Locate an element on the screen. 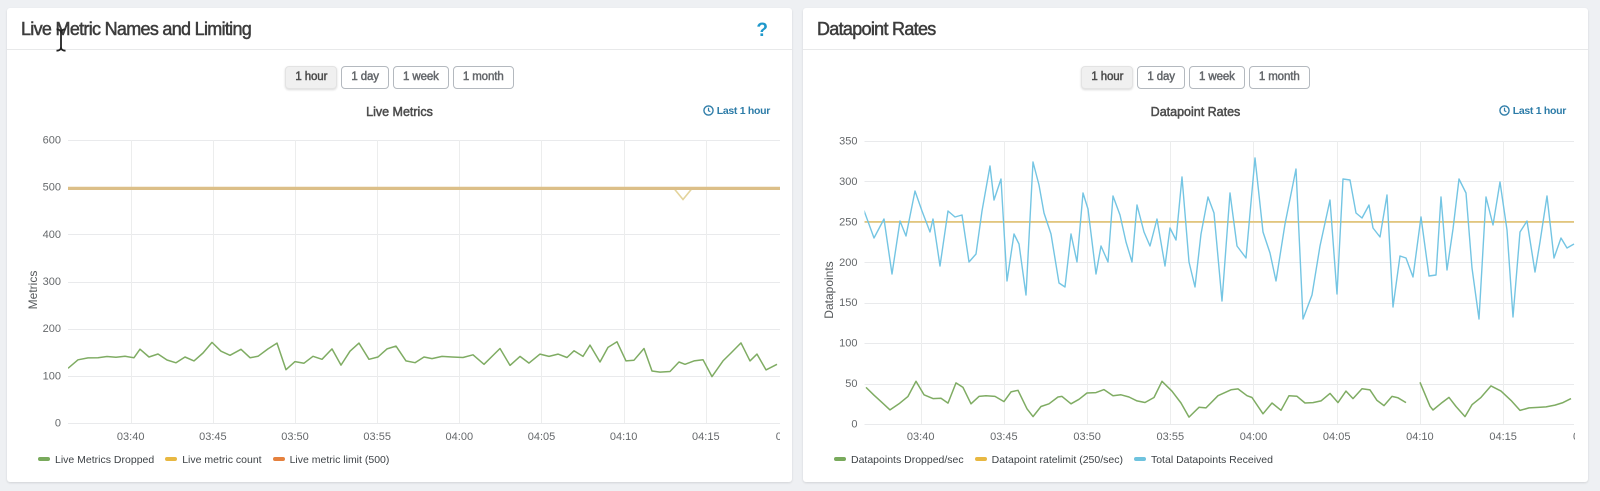  svg-text: Metrics is located at coordinates (33, 290).